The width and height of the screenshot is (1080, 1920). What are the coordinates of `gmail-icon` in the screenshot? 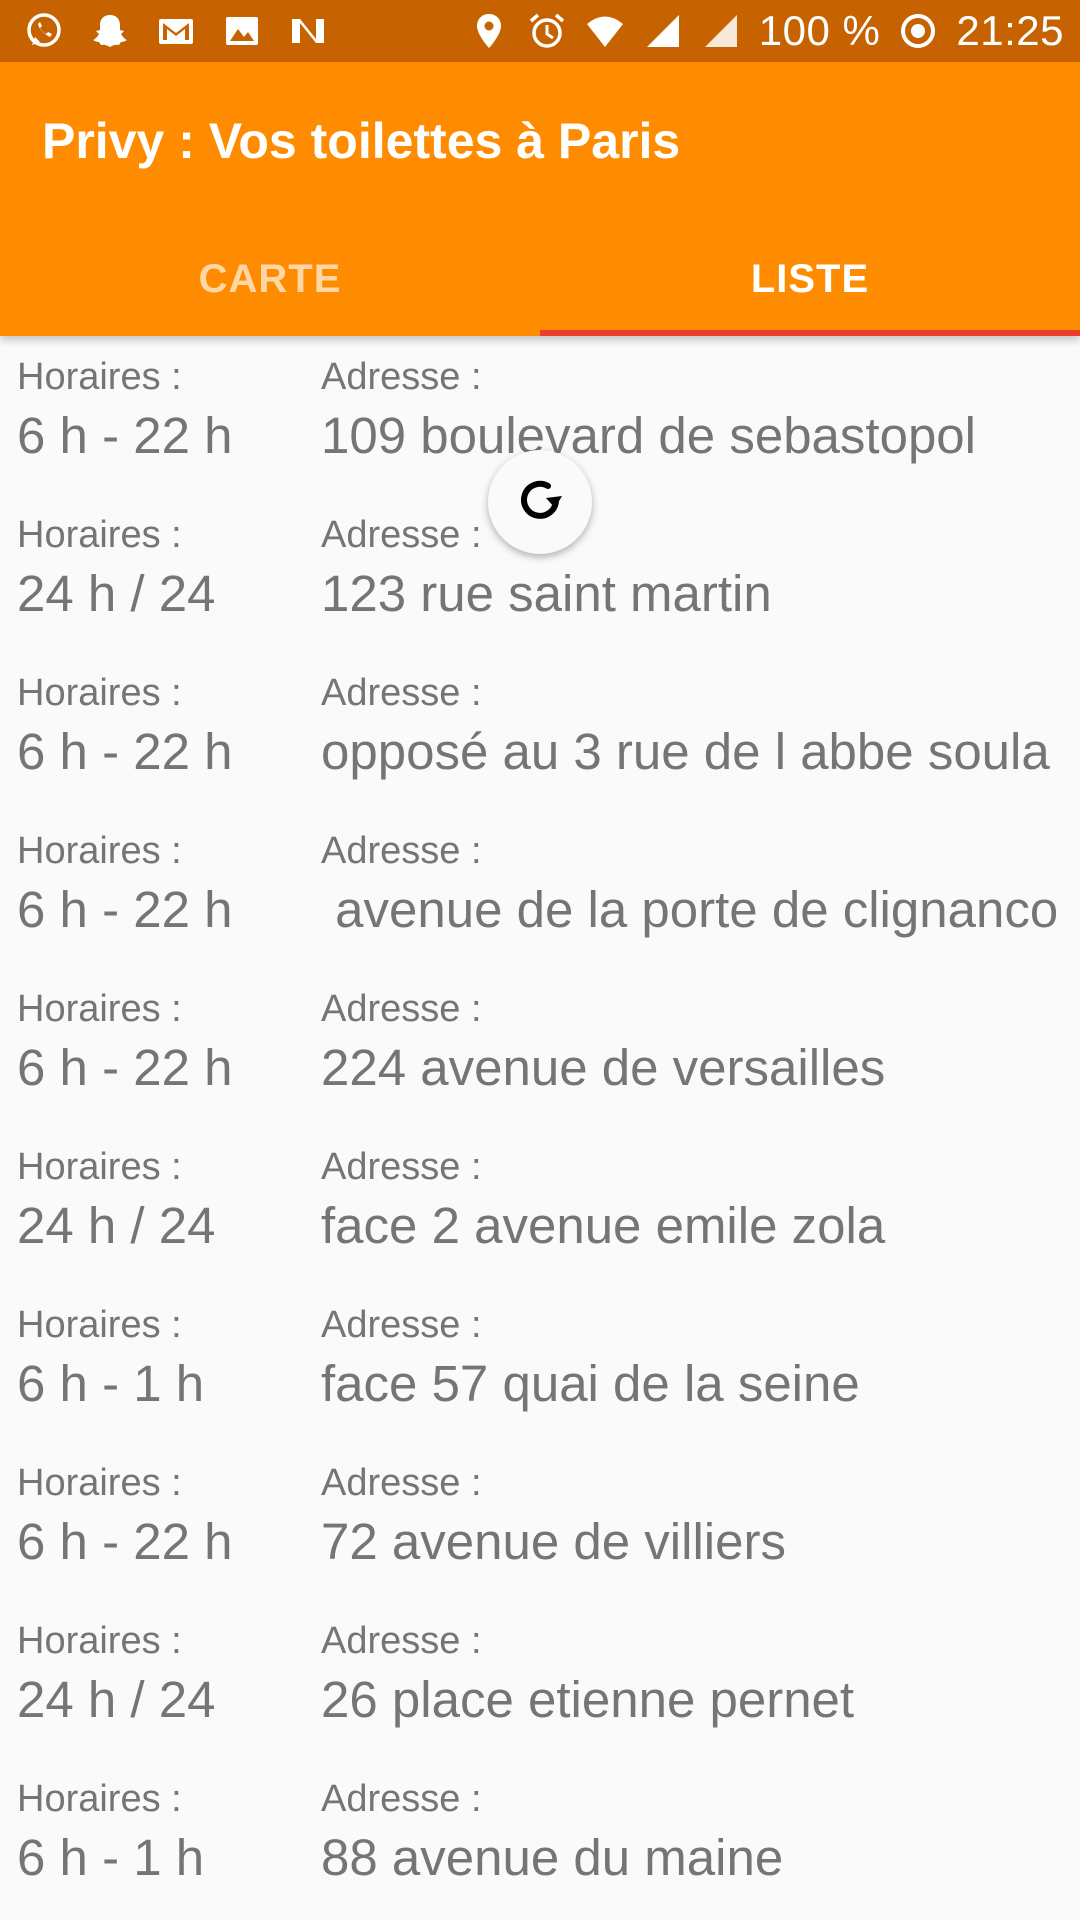 It's located at (176, 31).